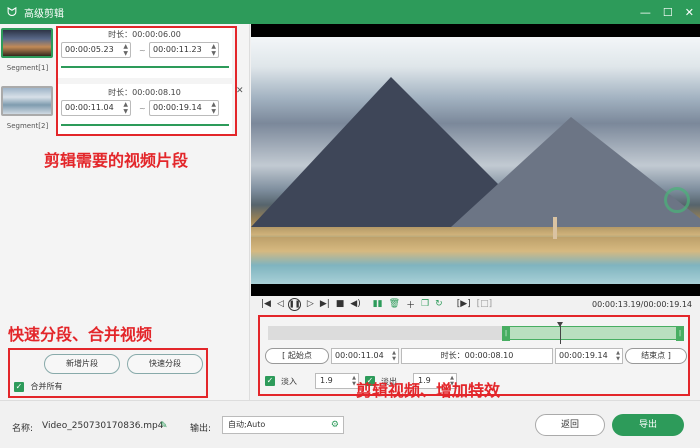 This screenshot has height=448, width=700. I want to click on merge-all-checkbox: ✓ 合并所有, so click(38, 386).